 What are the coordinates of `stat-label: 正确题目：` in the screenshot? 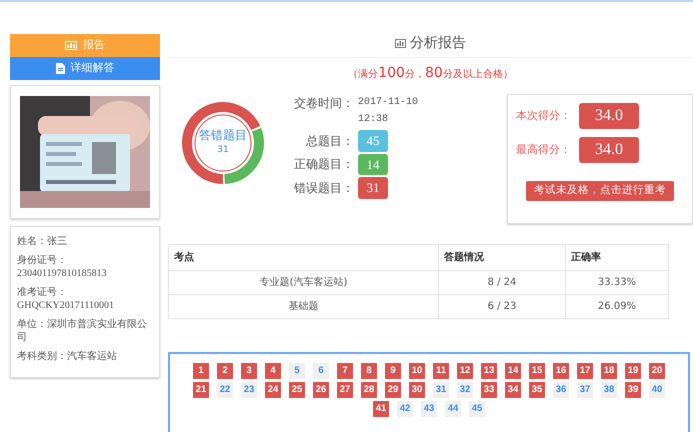 It's located at (324, 165).